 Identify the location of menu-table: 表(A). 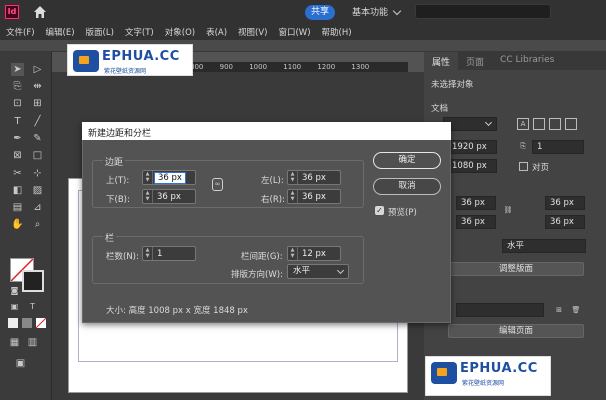
(216, 32).